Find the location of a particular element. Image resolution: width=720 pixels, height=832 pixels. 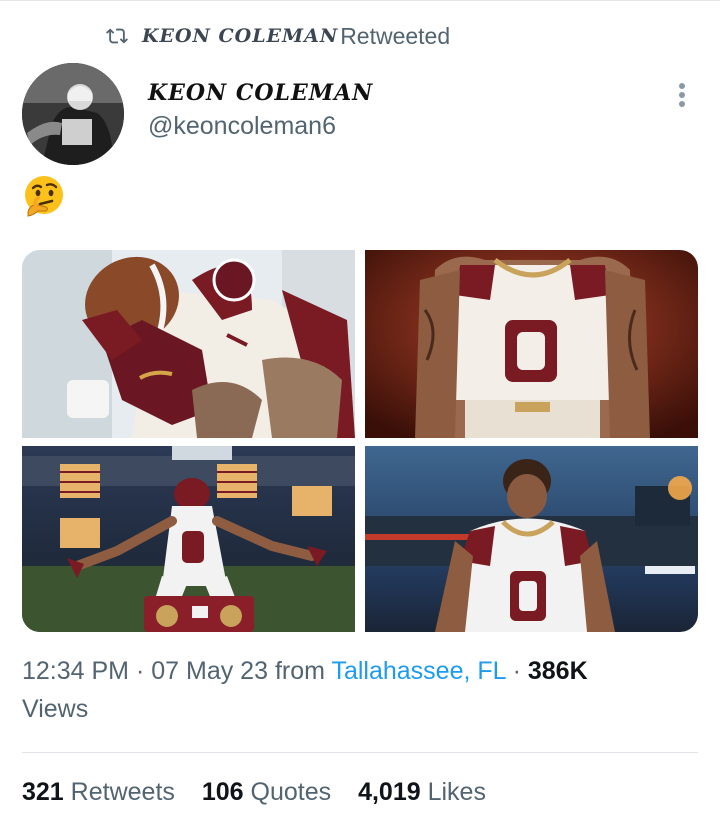

photo-stadium-night is located at coordinates (531, 539).